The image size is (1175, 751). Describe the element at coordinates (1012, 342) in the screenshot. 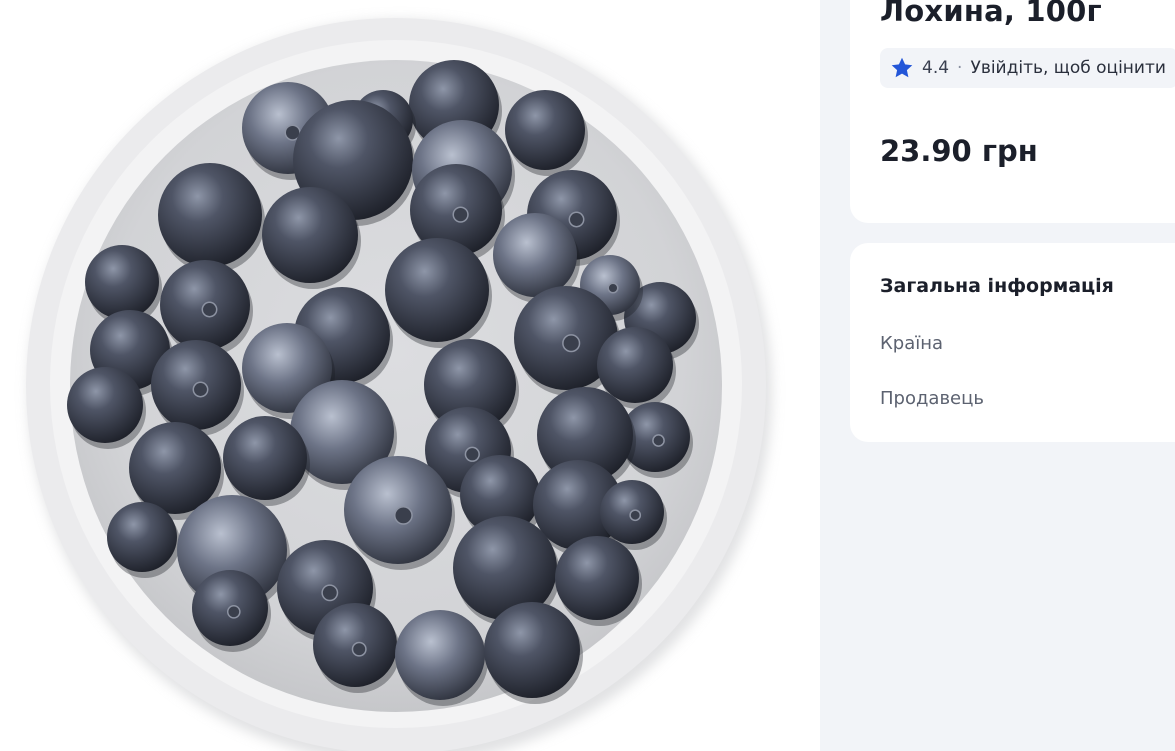

I see `general-info-card: Загальна інформація Країна Продавець` at that location.